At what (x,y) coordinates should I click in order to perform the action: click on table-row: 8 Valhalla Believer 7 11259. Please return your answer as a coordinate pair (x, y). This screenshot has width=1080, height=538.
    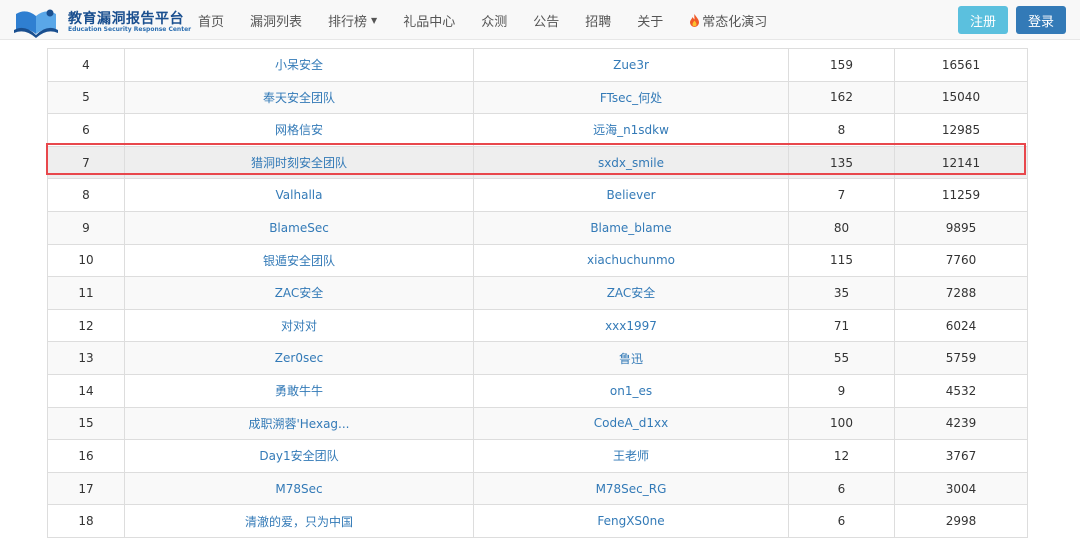
    Looking at the image, I should click on (537, 195).